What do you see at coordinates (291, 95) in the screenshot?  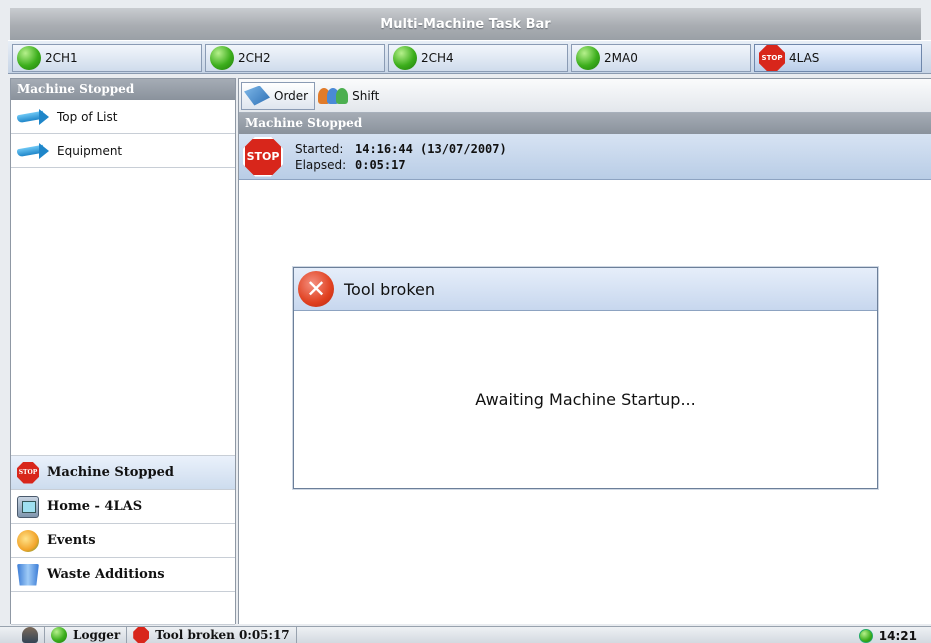 I see `order-button-label: Order` at bounding box center [291, 95].